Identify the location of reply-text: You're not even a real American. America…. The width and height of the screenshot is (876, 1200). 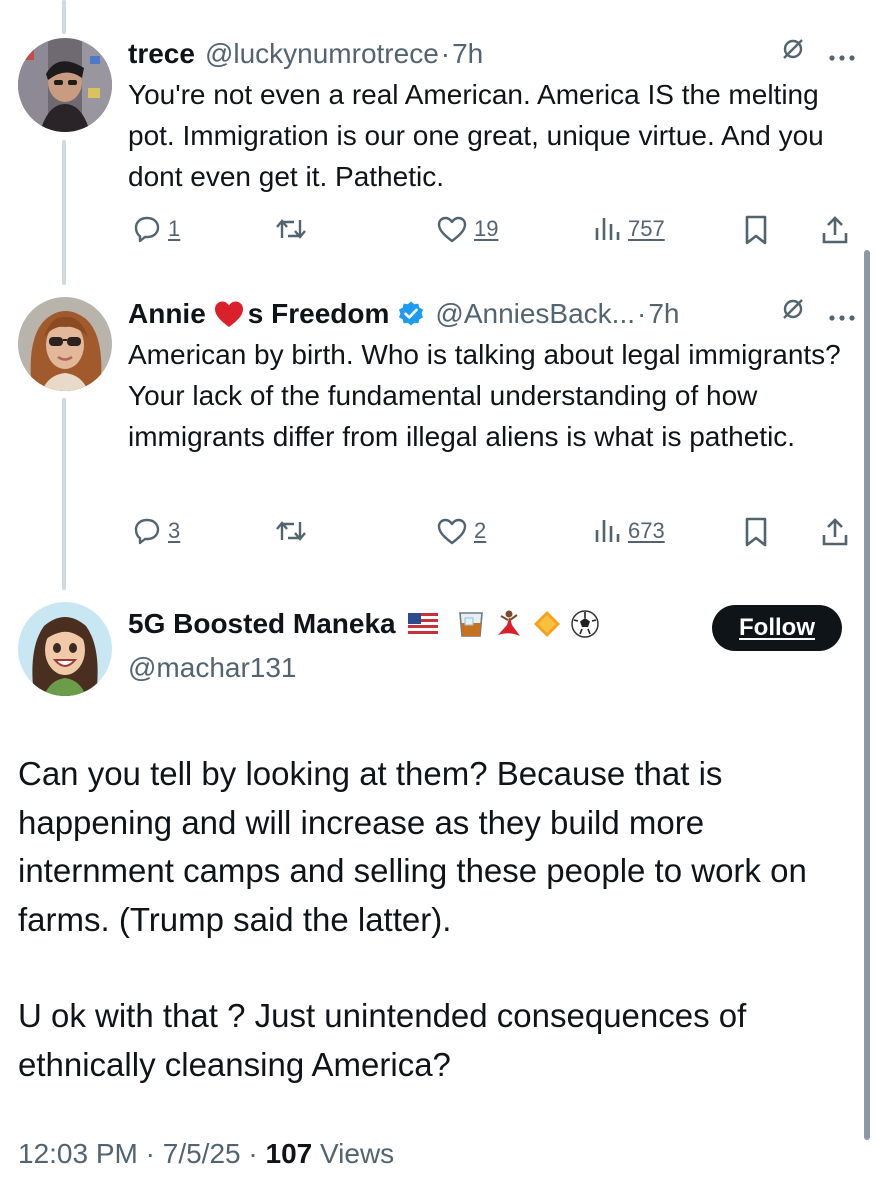
(476, 135).